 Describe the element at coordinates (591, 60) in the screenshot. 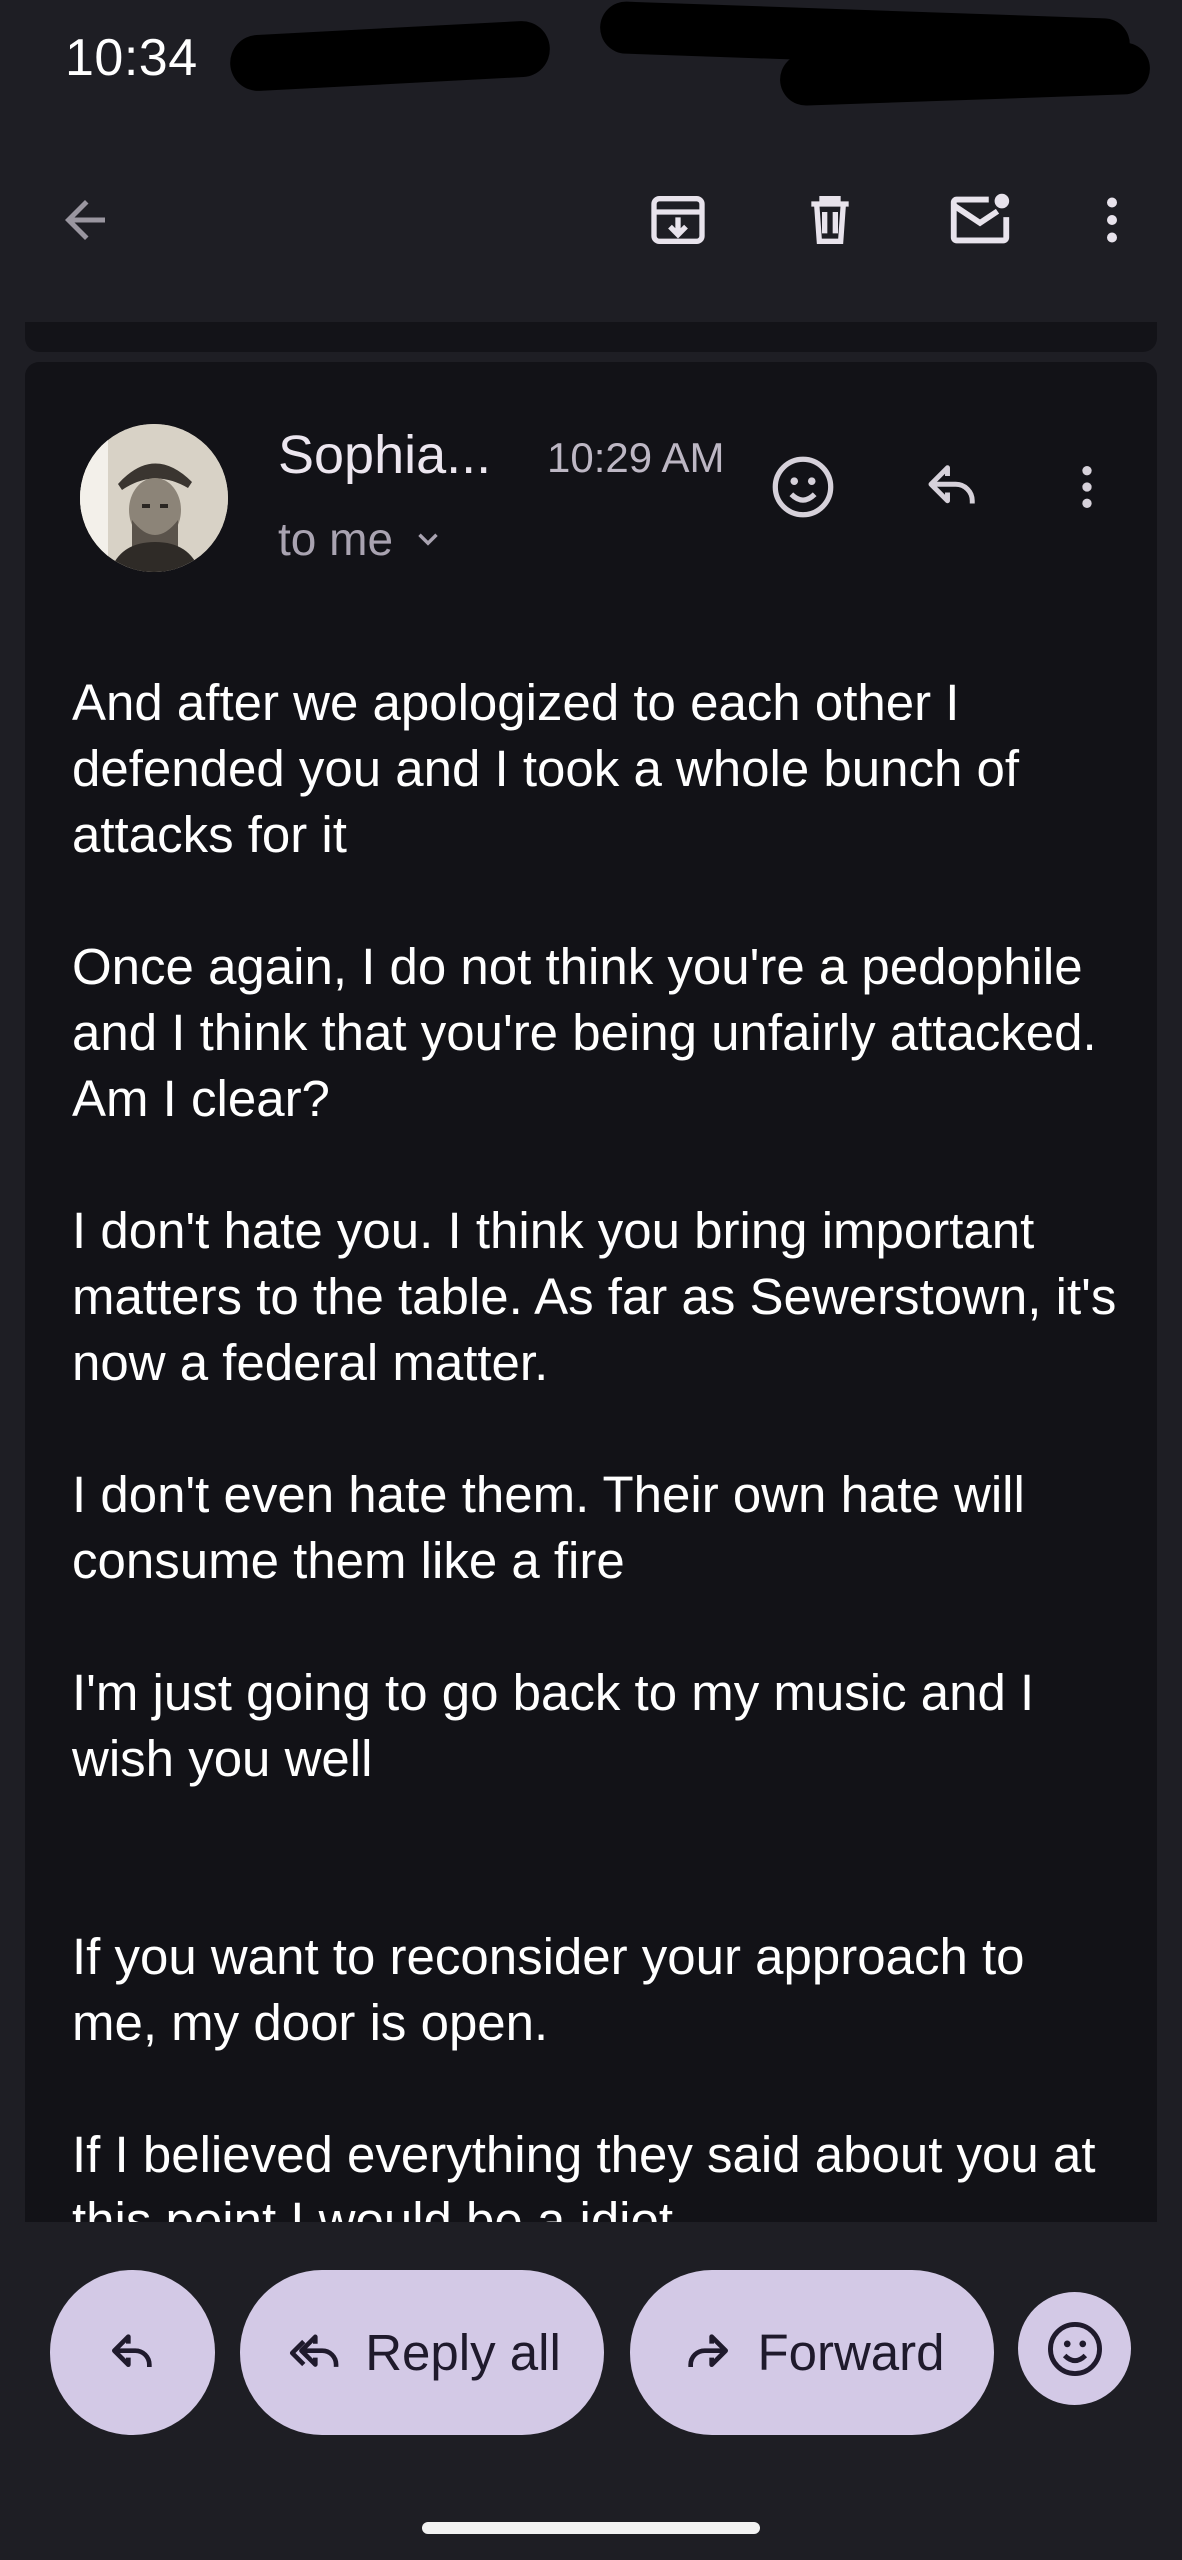

I see `status-bar: 10:34` at that location.